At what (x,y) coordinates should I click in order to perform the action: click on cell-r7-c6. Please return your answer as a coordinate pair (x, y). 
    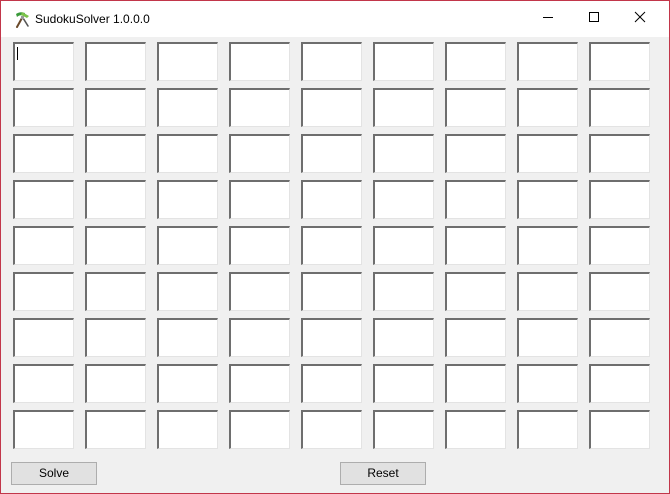
    Looking at the image, I should click on (403, 337).